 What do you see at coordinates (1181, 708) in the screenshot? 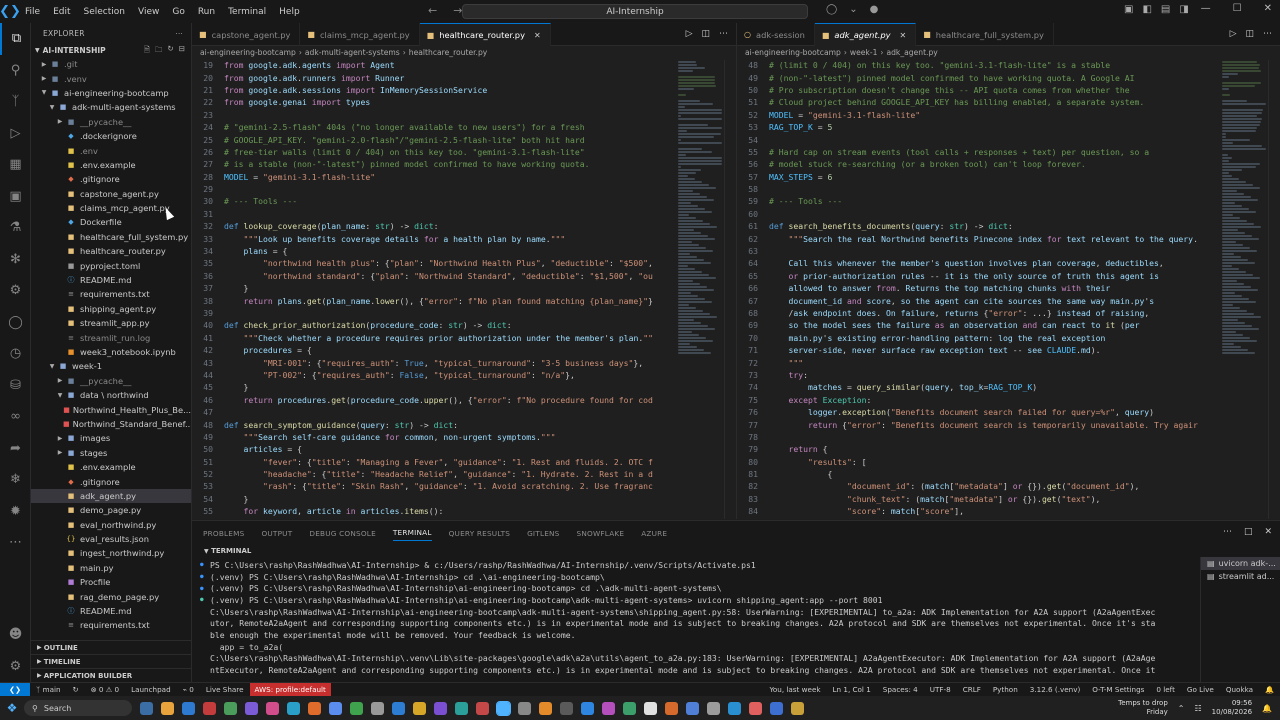
I see `tray-chevron-icon: ⌃` at bounding box center [1181, 708].